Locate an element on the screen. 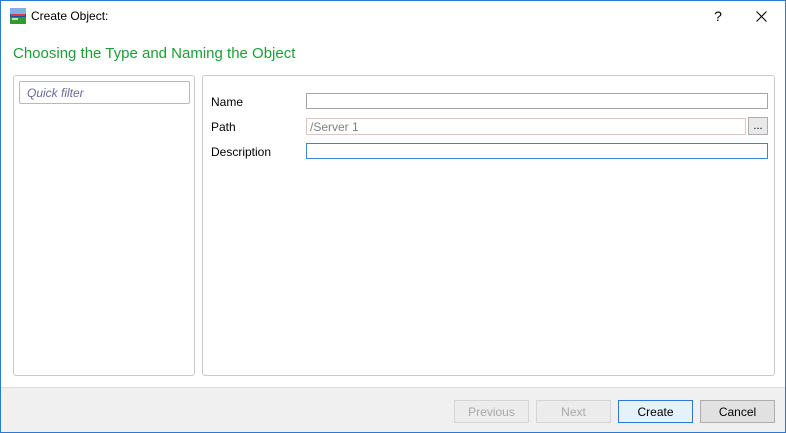  cancel-button: Cancel is located at coordinates (737, 411).